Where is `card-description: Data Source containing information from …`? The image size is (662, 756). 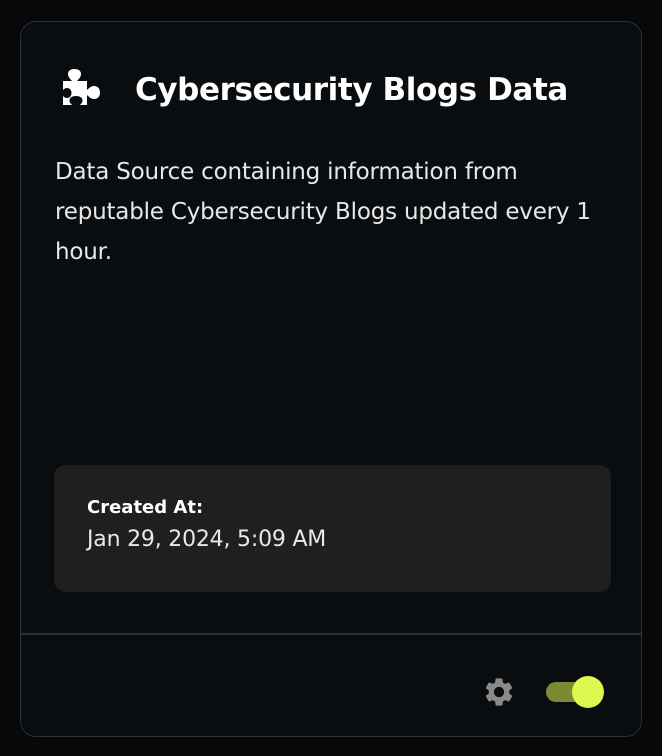
card-description: Data Source containing information from … is located at coordinates (323, 212).